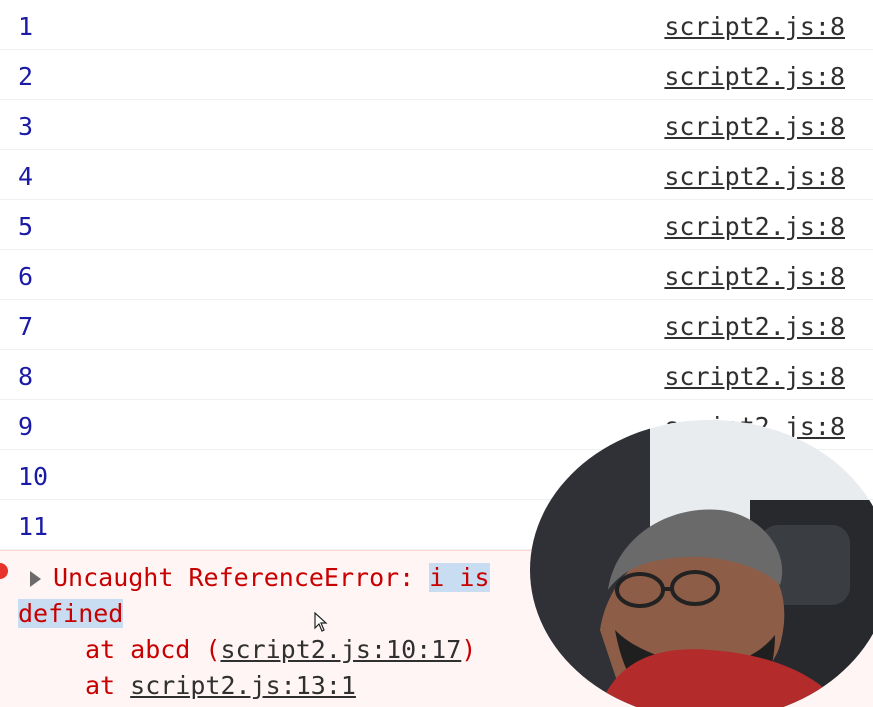 The image size is (873, 707). What do you see at coordinates (340, 649) in the screenshot?
I see `stack-source-link: script2.js:10:17` at bounding box center [340, 649].